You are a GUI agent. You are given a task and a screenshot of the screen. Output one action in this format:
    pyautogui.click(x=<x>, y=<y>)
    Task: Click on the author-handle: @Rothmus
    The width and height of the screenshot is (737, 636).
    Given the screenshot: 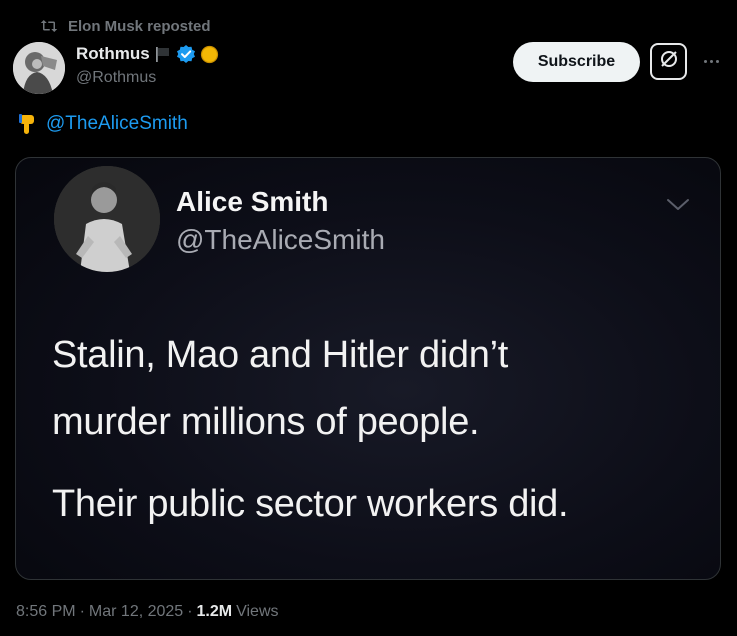 What is the action you would take?
    pyautogui.click(x=116, y=78)
    